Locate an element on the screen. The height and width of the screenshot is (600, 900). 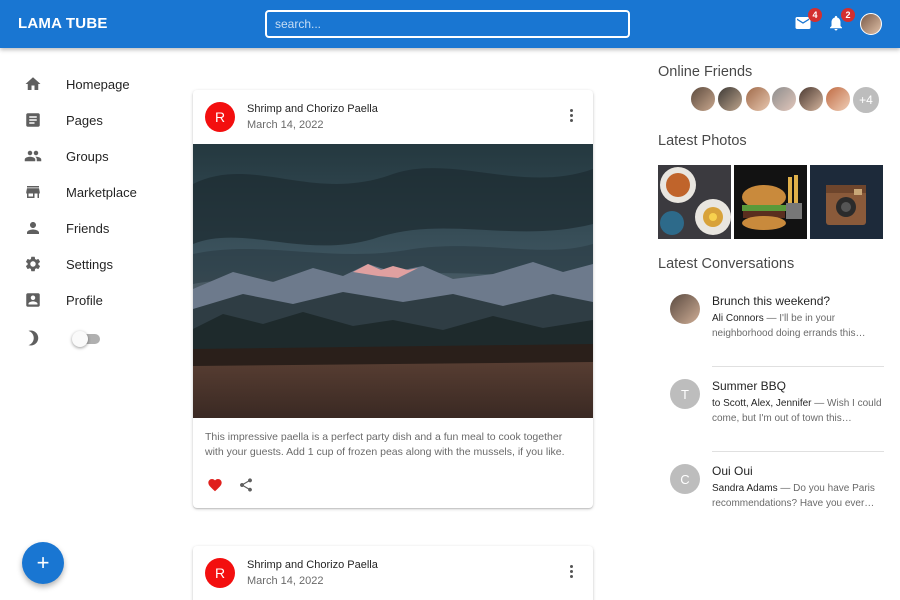
conversation-title: Oui Oui is located at coordinates (732, 471).